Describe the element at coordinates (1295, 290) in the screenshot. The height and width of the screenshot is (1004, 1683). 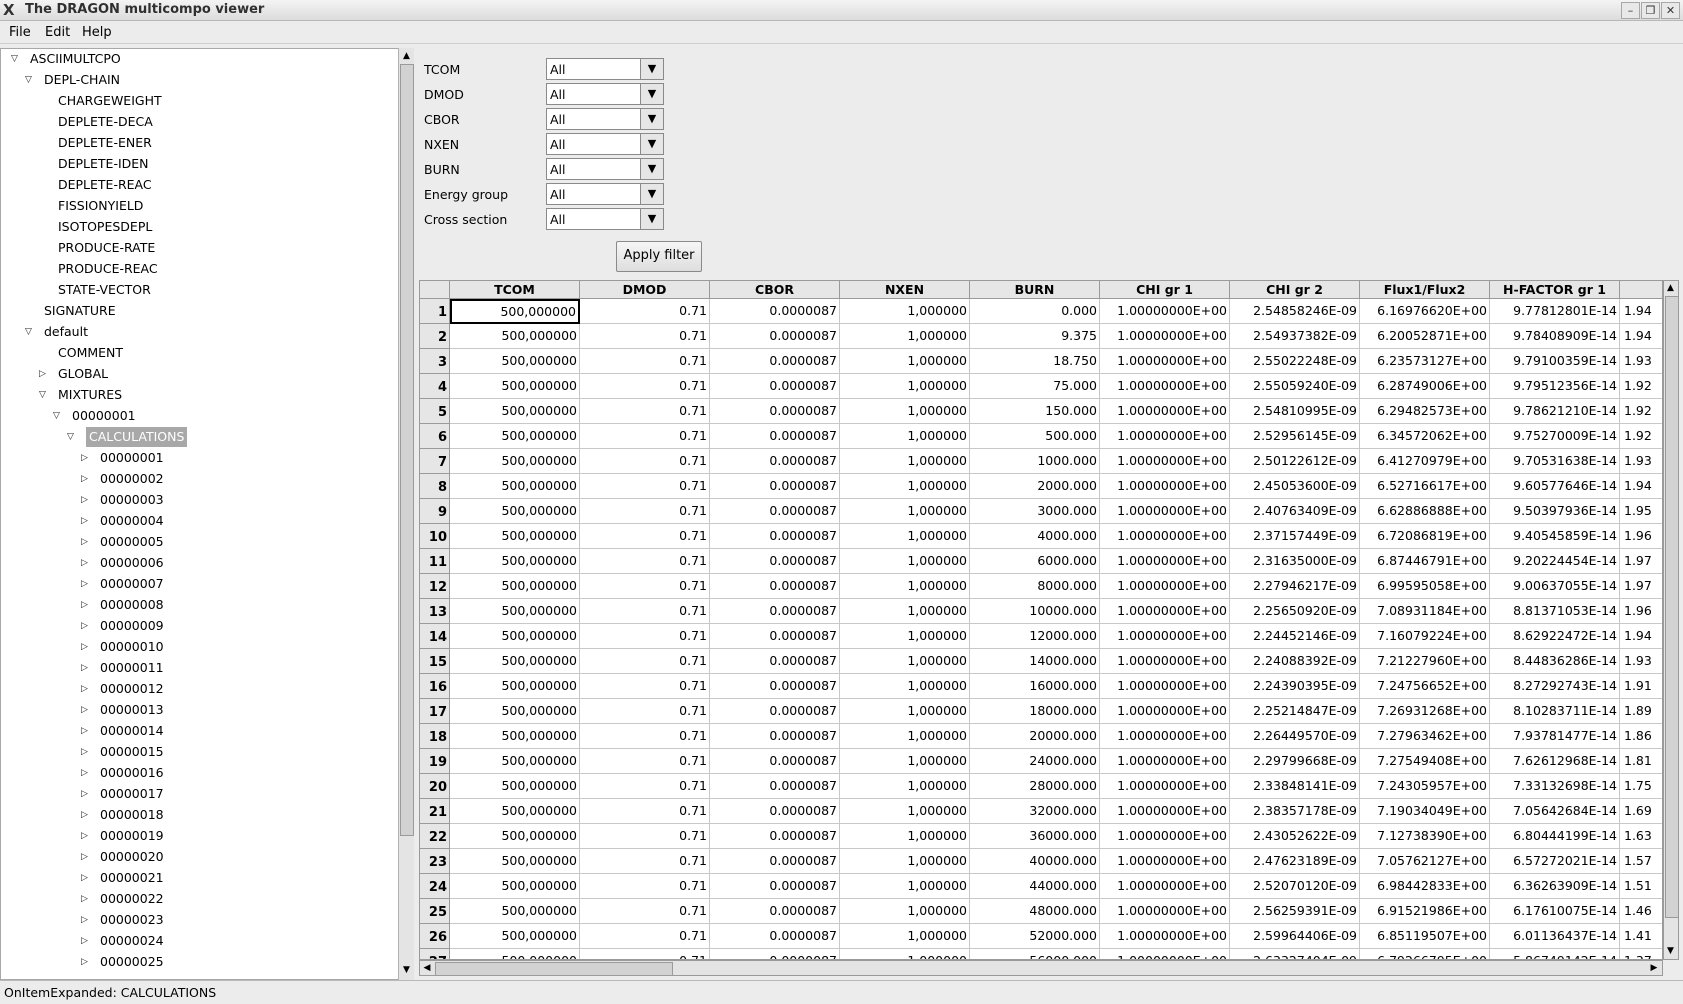
I see `column-header: CHI gr 2` at that location.